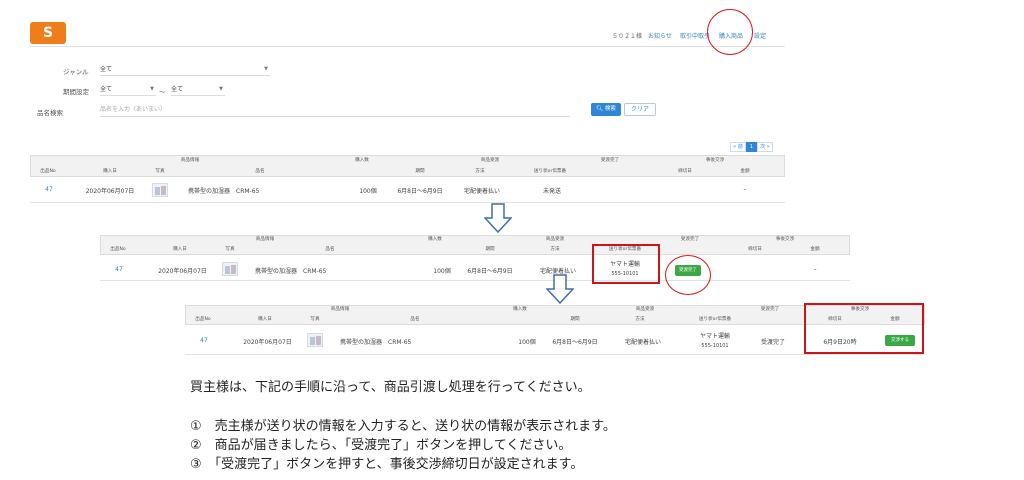 The image size is (1024, 480). What do you see at coordinates (610, 109) in the screenshot?
I see `search-button-label: 検索` at bounding box center [610, 109].